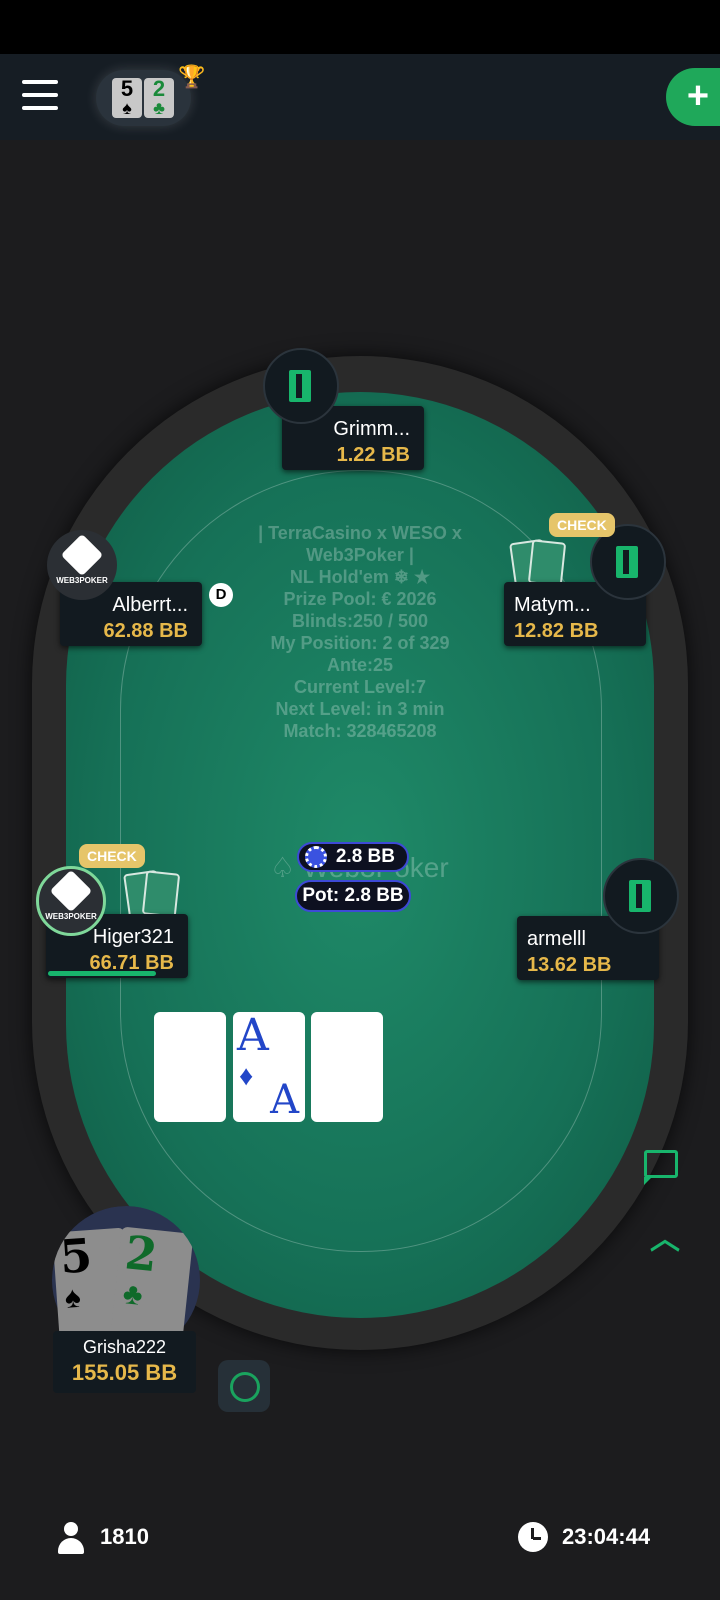 This screenshot has width=720, height=1600. I want to click on trophy-icon: 🏆, so click(191, 77).